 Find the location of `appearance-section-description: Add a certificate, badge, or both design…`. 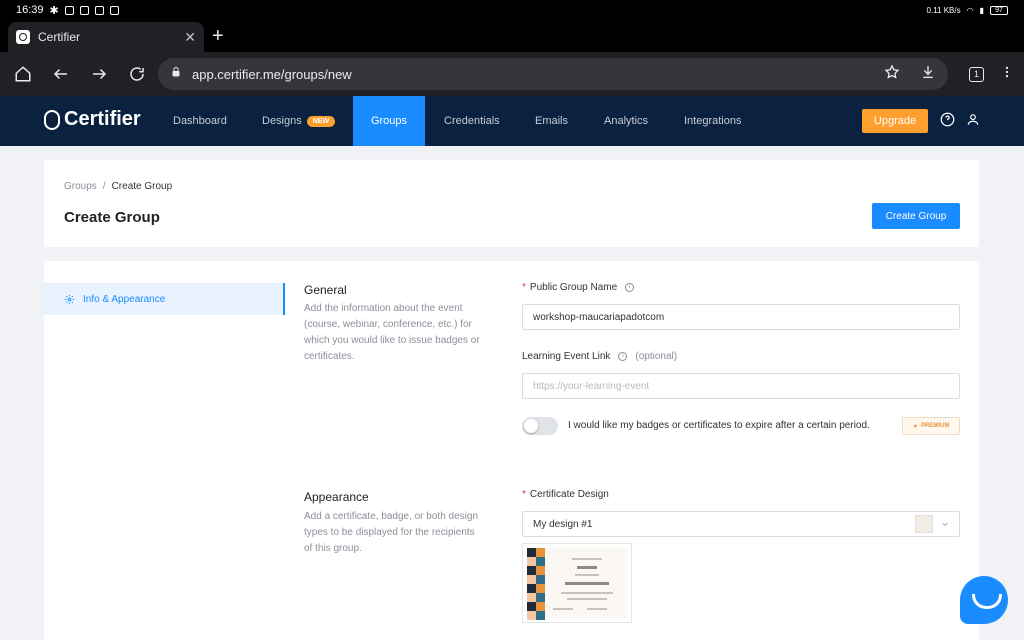

appearance-section-description: Add a certificate, badge, or both design… is located at coordinates (391, 532).